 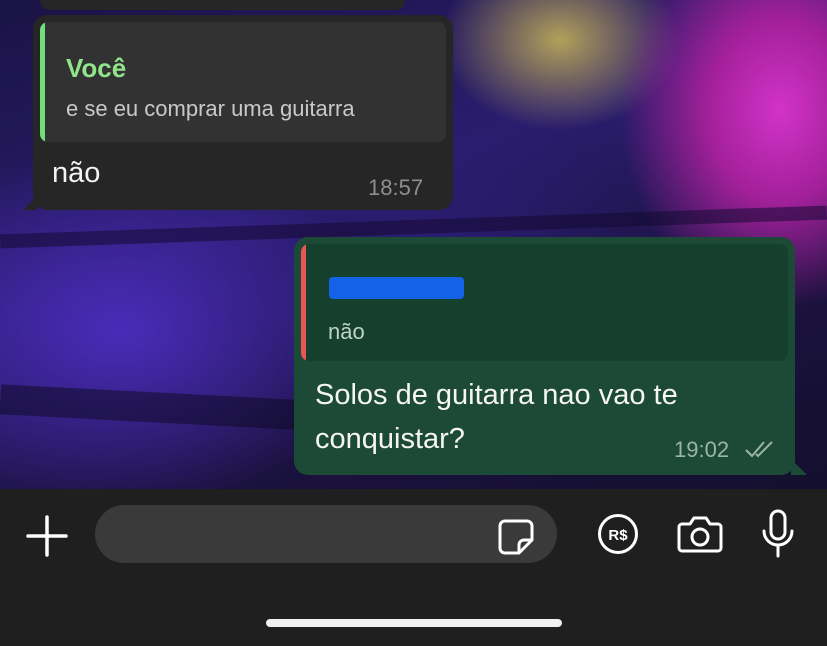 What do you see at coordinates (396, 187) in the screenshot?
I see `message-timestamp: 18:57` at bounding box center [396, 187].